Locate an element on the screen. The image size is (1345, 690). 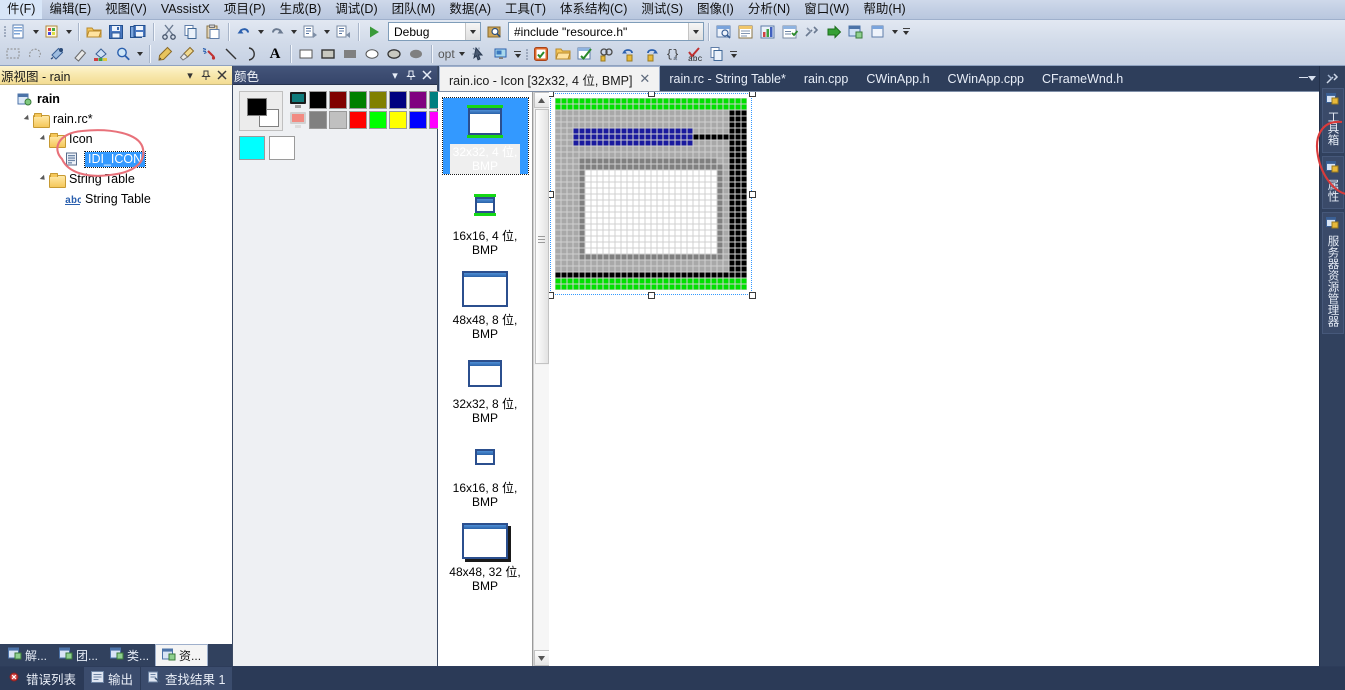
pin-tools-icon is located at coordinates (1333, 78).